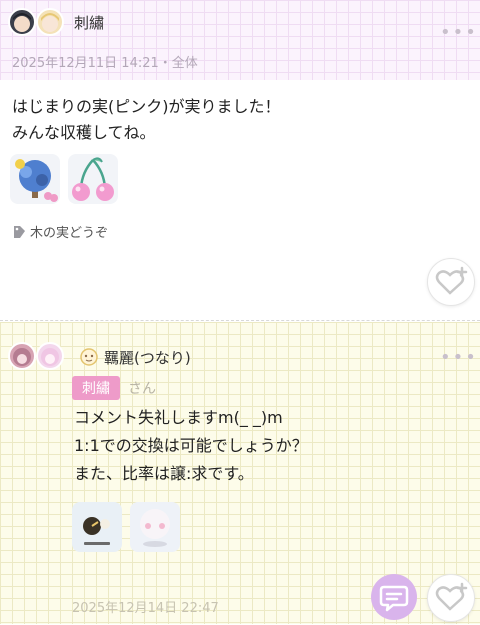  I want to click on pink-cherry-icon, so click(93, 179).